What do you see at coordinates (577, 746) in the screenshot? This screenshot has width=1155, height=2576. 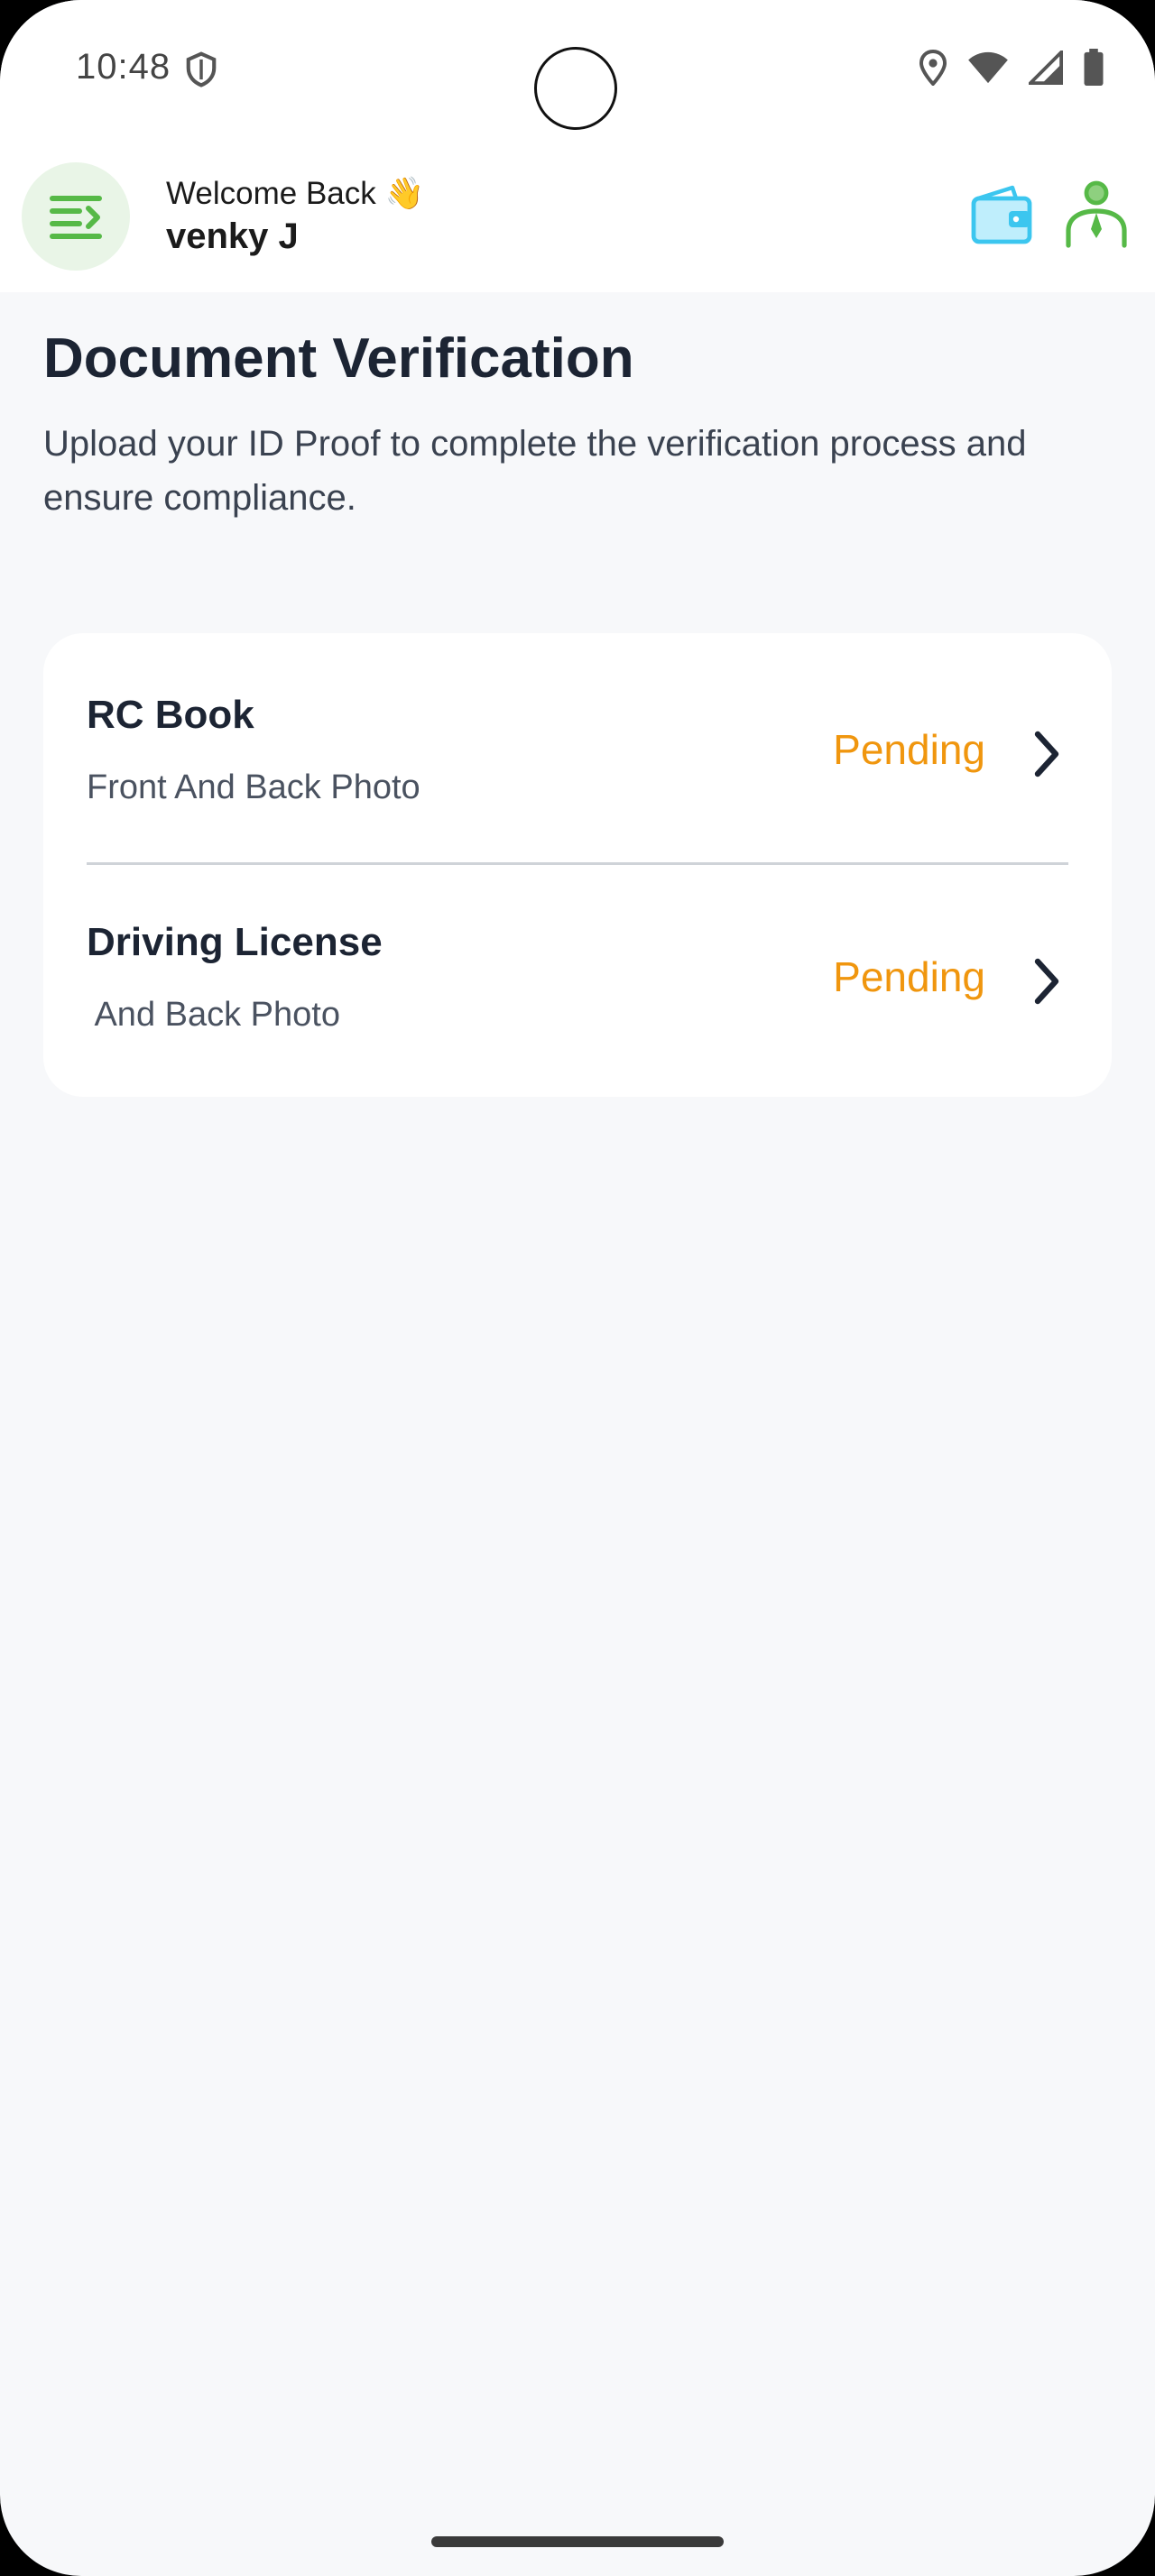 I see `document-row-rc-book: RC Book Front And Back Photo Pending` at bounding box center [577, 746].